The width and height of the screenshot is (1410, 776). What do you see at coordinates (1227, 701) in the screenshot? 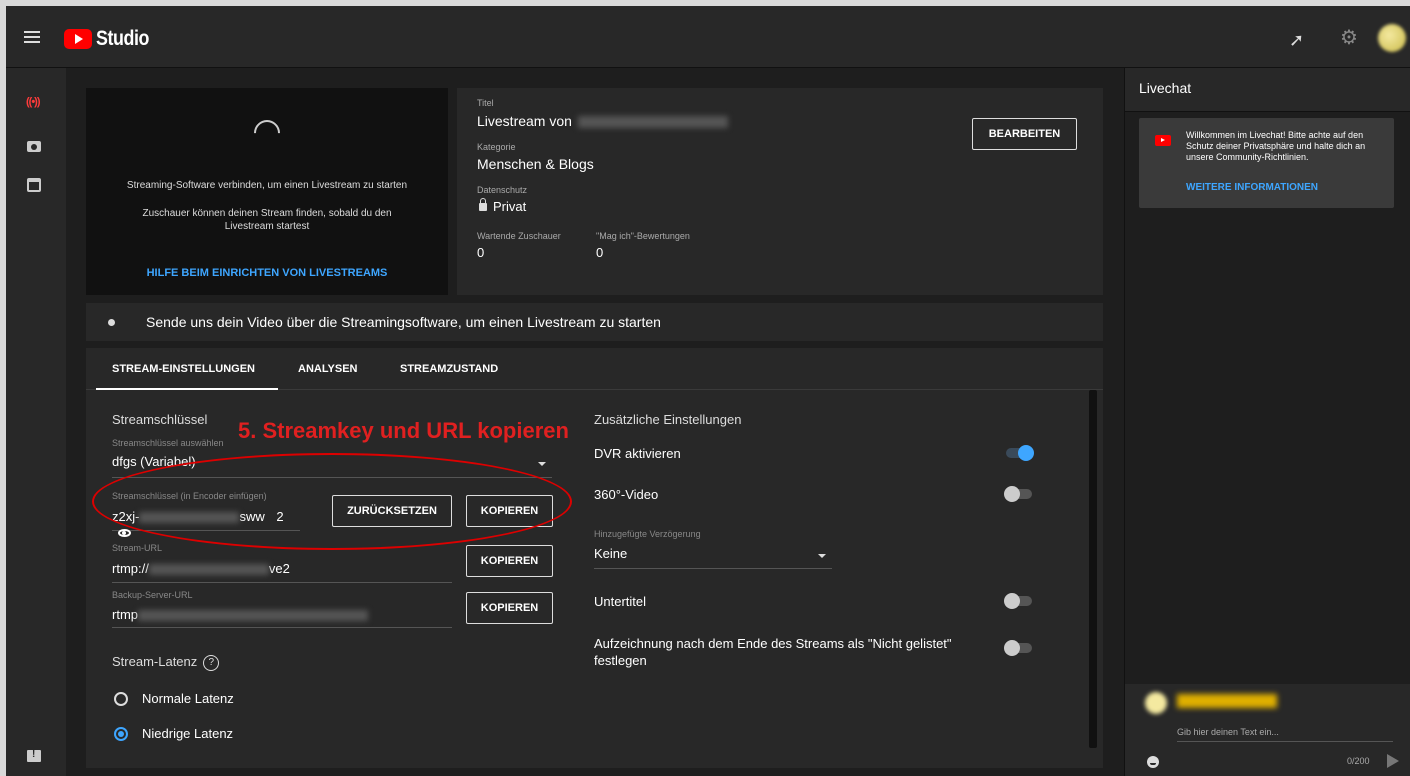
I see `redacted-user-name` at bounding box center [1227, 701].